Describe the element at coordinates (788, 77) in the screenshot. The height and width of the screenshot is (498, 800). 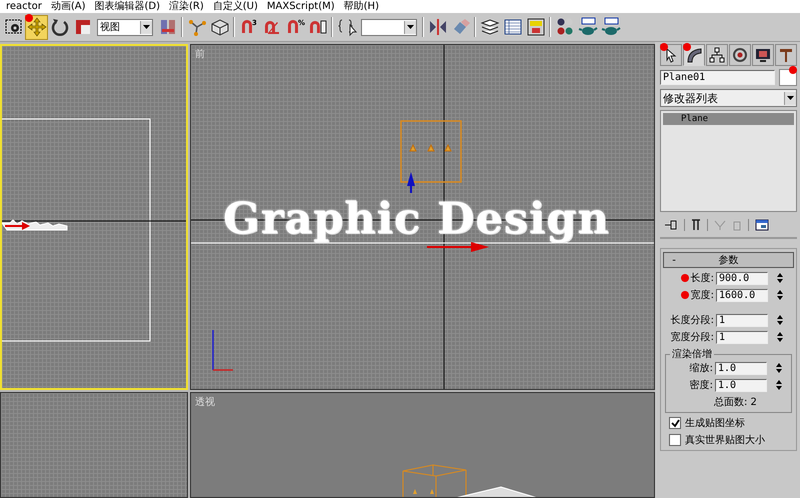
I see `color-swatch` at that location.